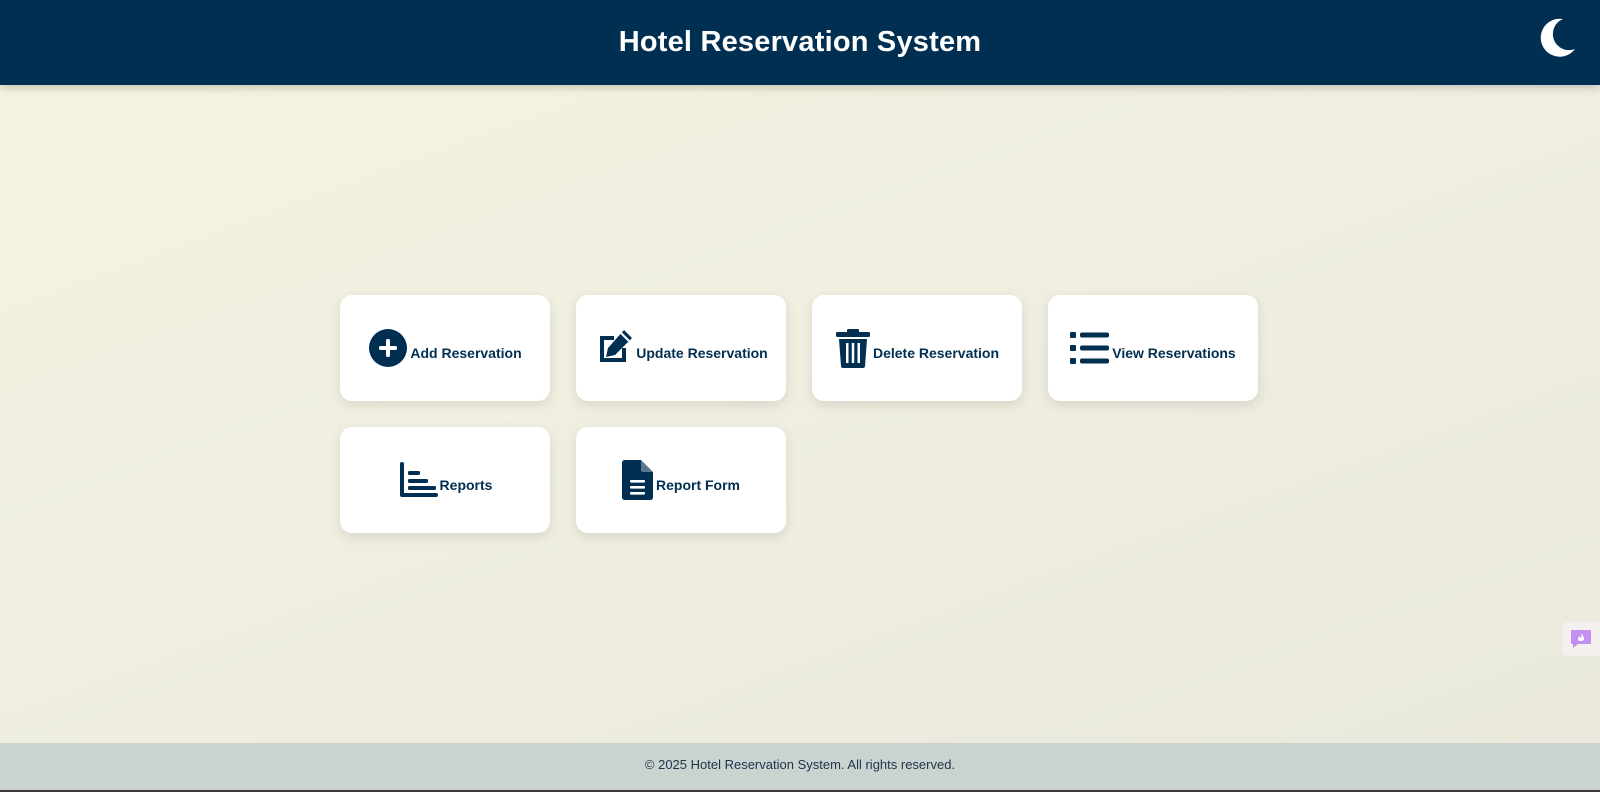  I want to click on card-label: Add Reservation, so click(466, 353).